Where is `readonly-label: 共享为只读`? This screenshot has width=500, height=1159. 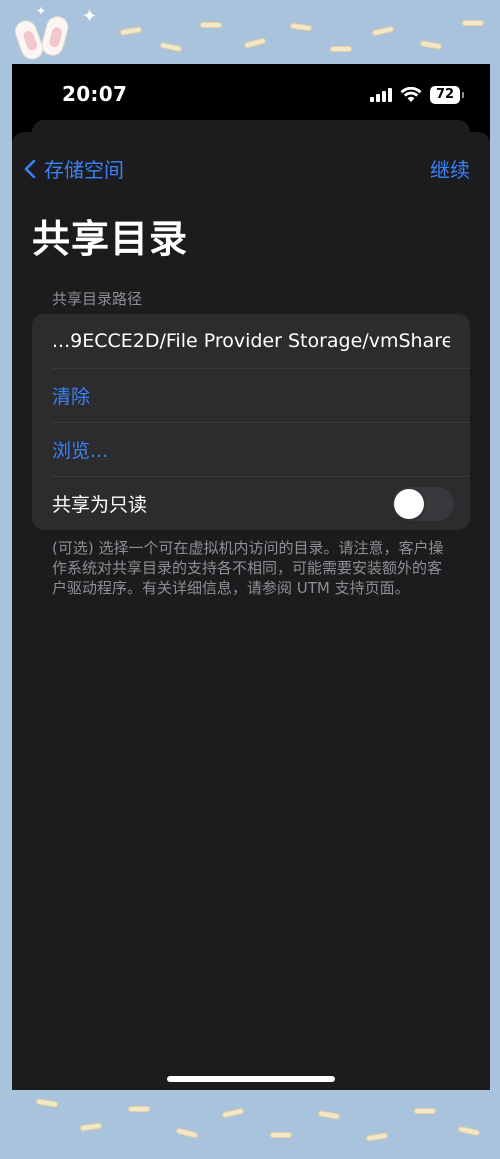 readonly-label: 共享为只读 is located at coordinates (100, 504).